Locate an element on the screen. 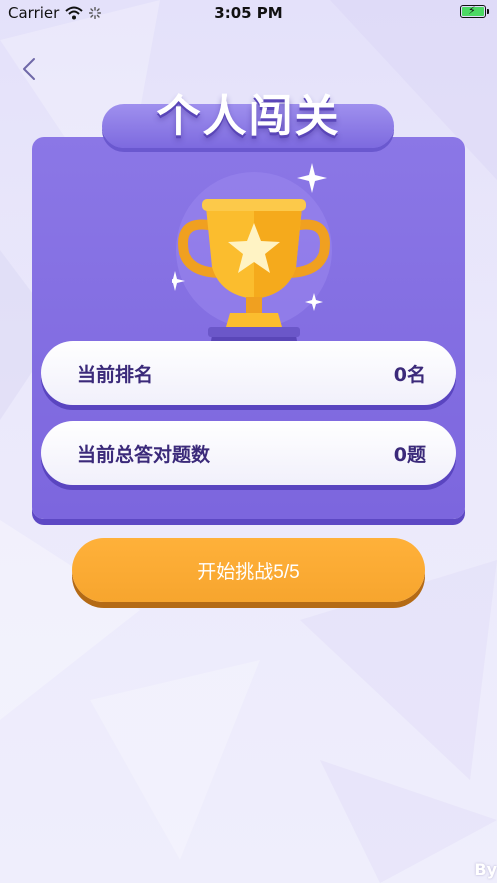  back-button is located at coordinates (29, 69).